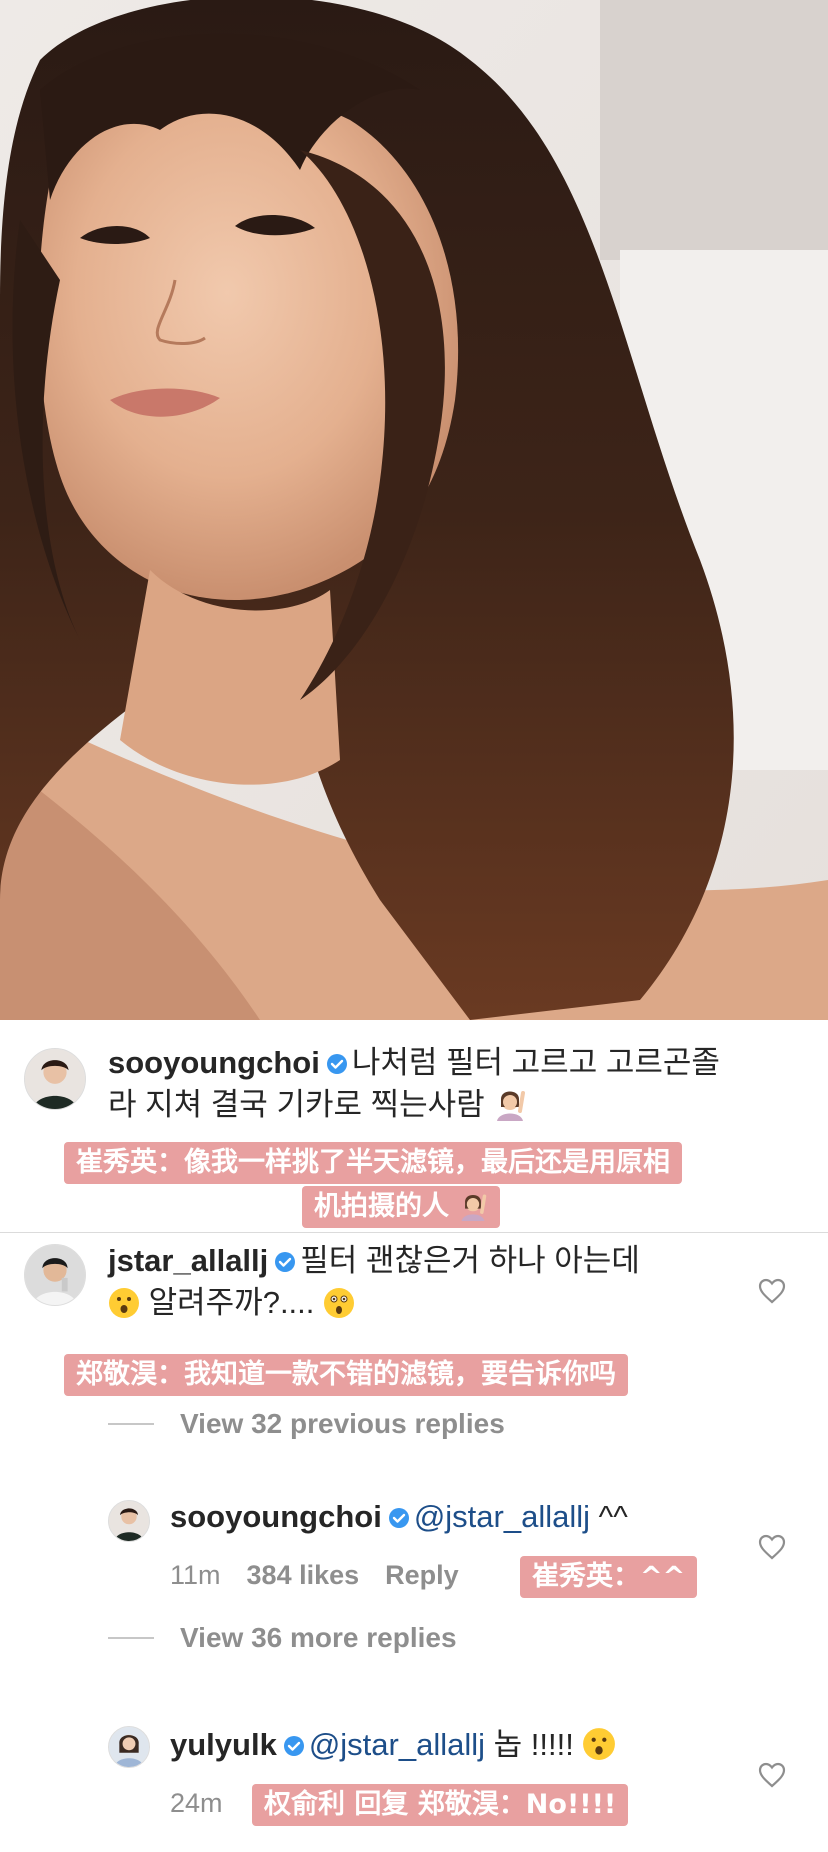 Image resolution: width=828 pixels, height=1852 pixels. I want to click on caption-text-line2: 라 지쳐 결국 기카로 찍는사람, so click(296, 1104).